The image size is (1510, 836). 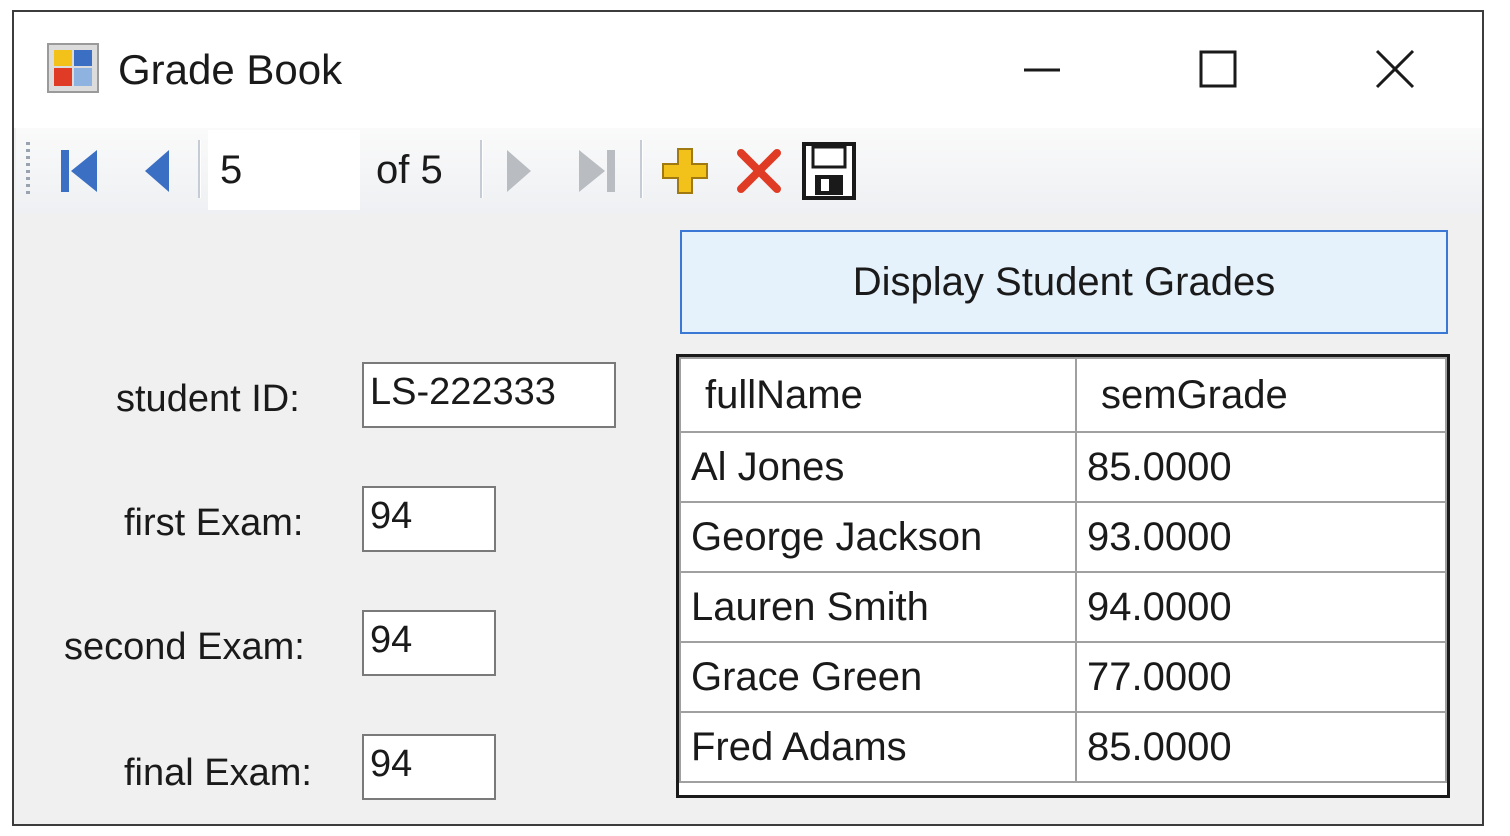 What do you see at coordinates (1395, 70) in the screenshot?
I see `close-icon` at bounding box center [1395, 70].